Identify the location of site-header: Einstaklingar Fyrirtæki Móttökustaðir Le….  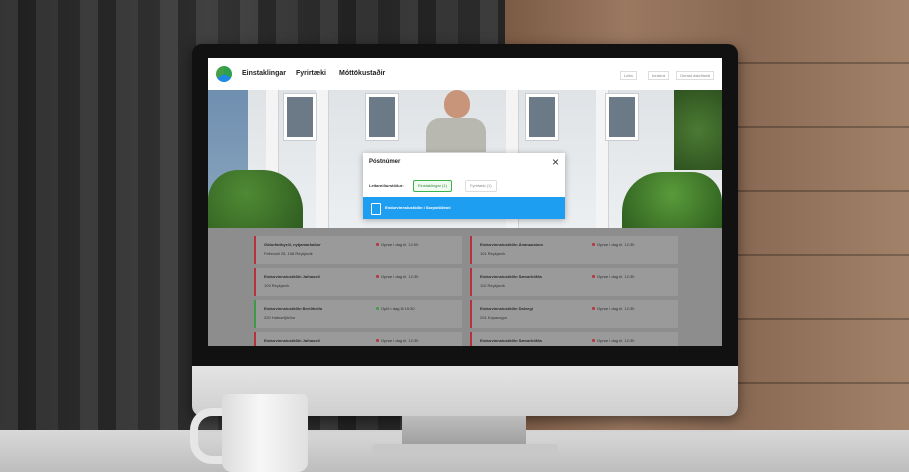
(465, 74).